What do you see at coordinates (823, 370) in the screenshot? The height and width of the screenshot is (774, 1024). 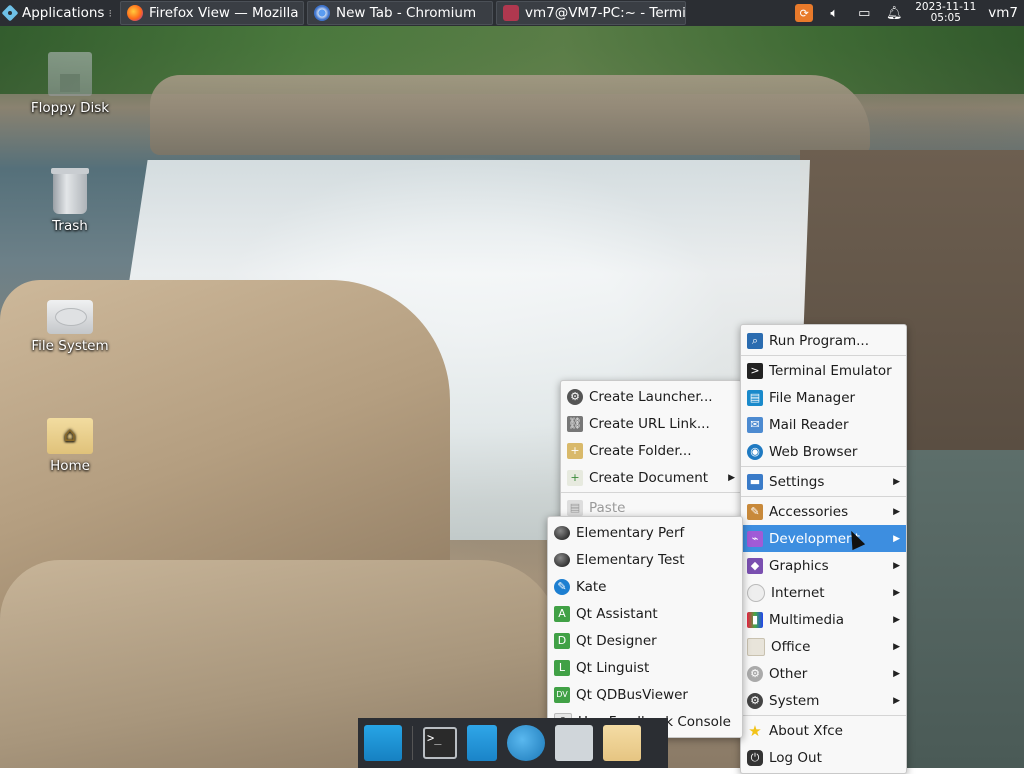 I see `menu-item-terminal-emulator: > Terminal Emulator` at bounding box center [823, 370].